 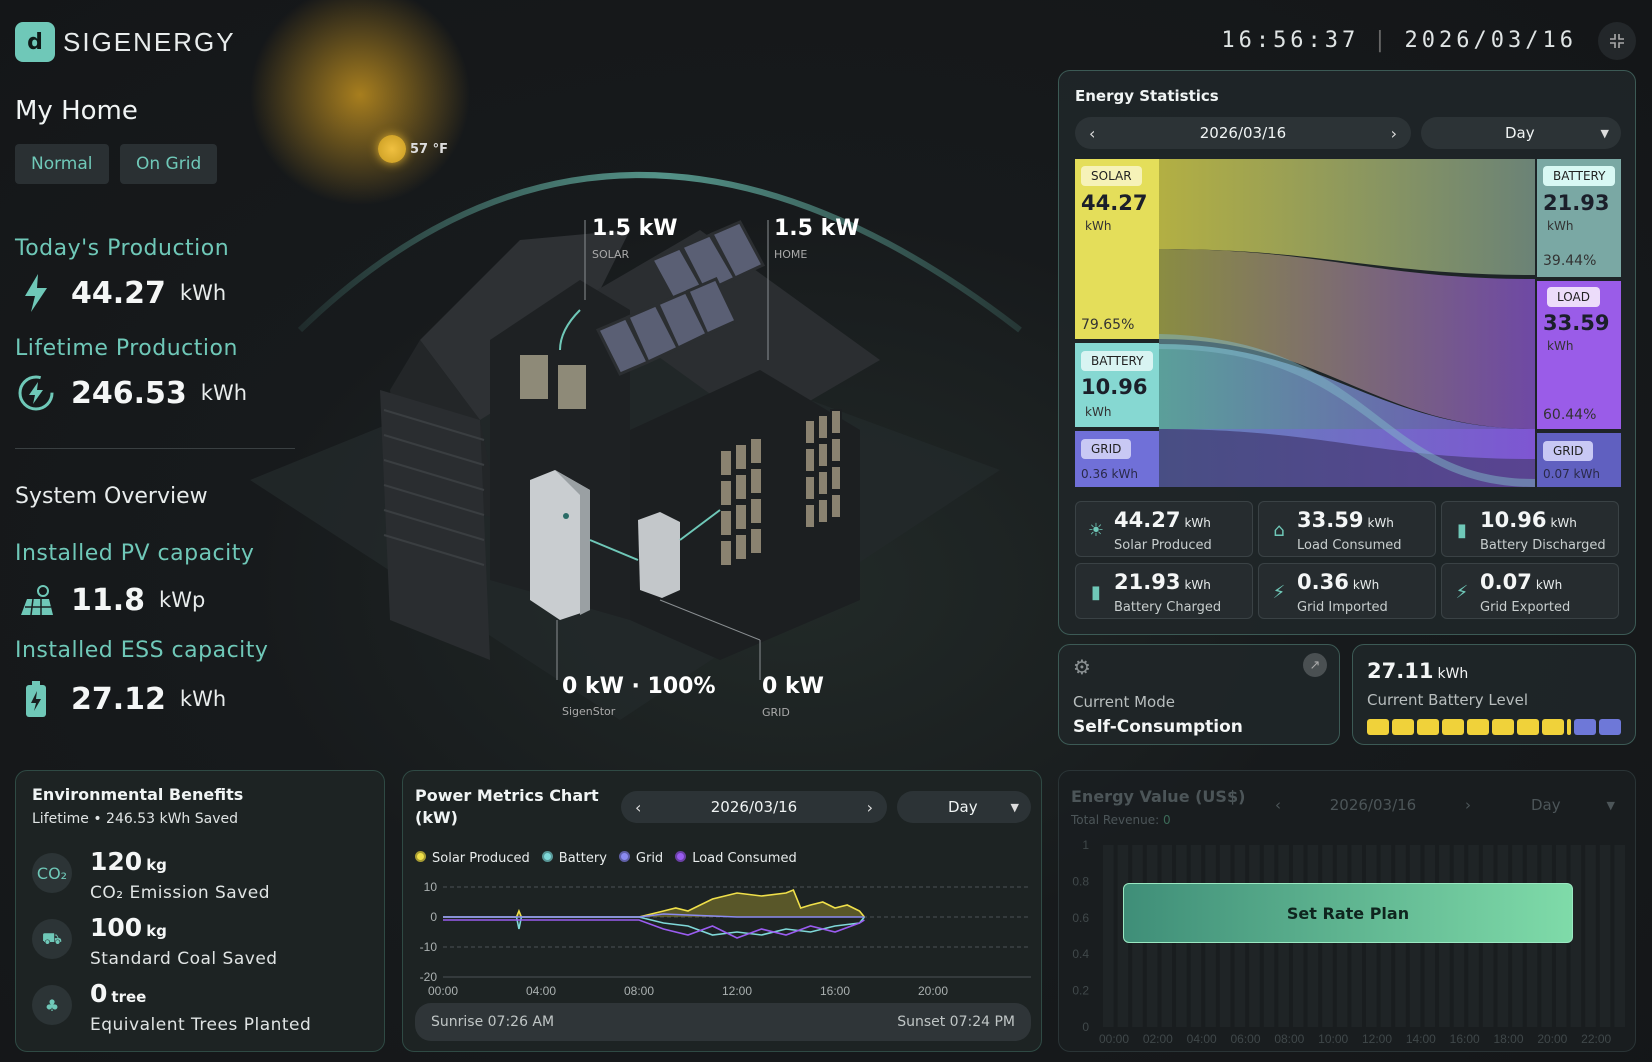 I want to click on value-x-tick: 16:00, so click(x=1465, y=1039).